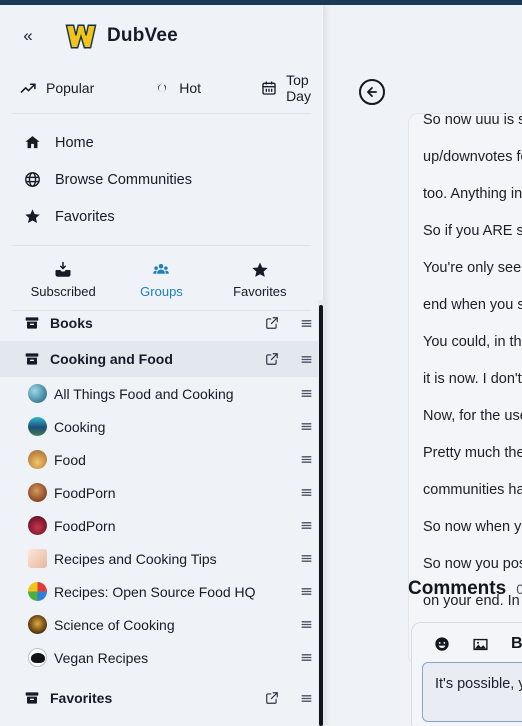 This screenshot has height=726, width=522. I want to click on community-row: Science of Cooking, so click(161, 624).